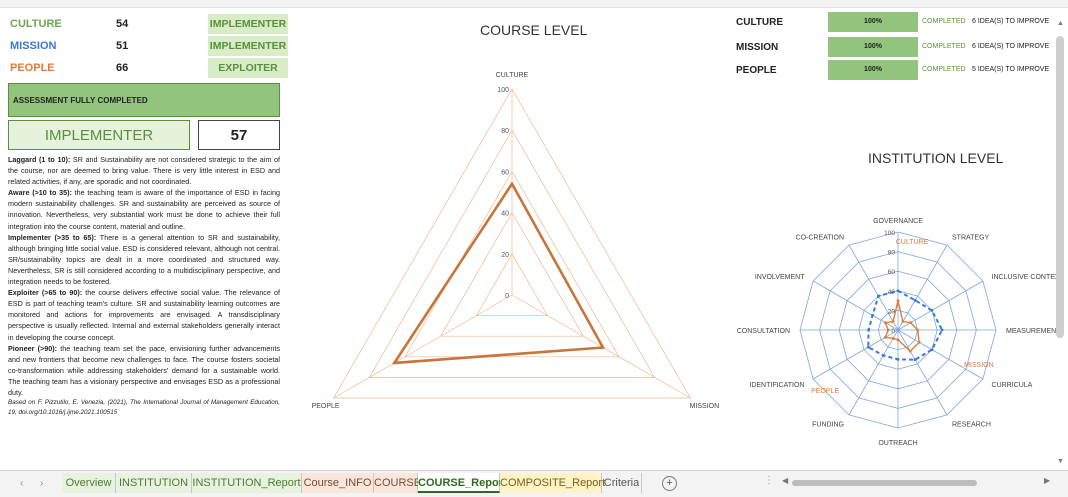 The height and width of the screenshot is (497, 1068). What do you see at coordinates (239, 135) in the screenshot?
I see `overall-score: 57` at bounding box center [239, 135].